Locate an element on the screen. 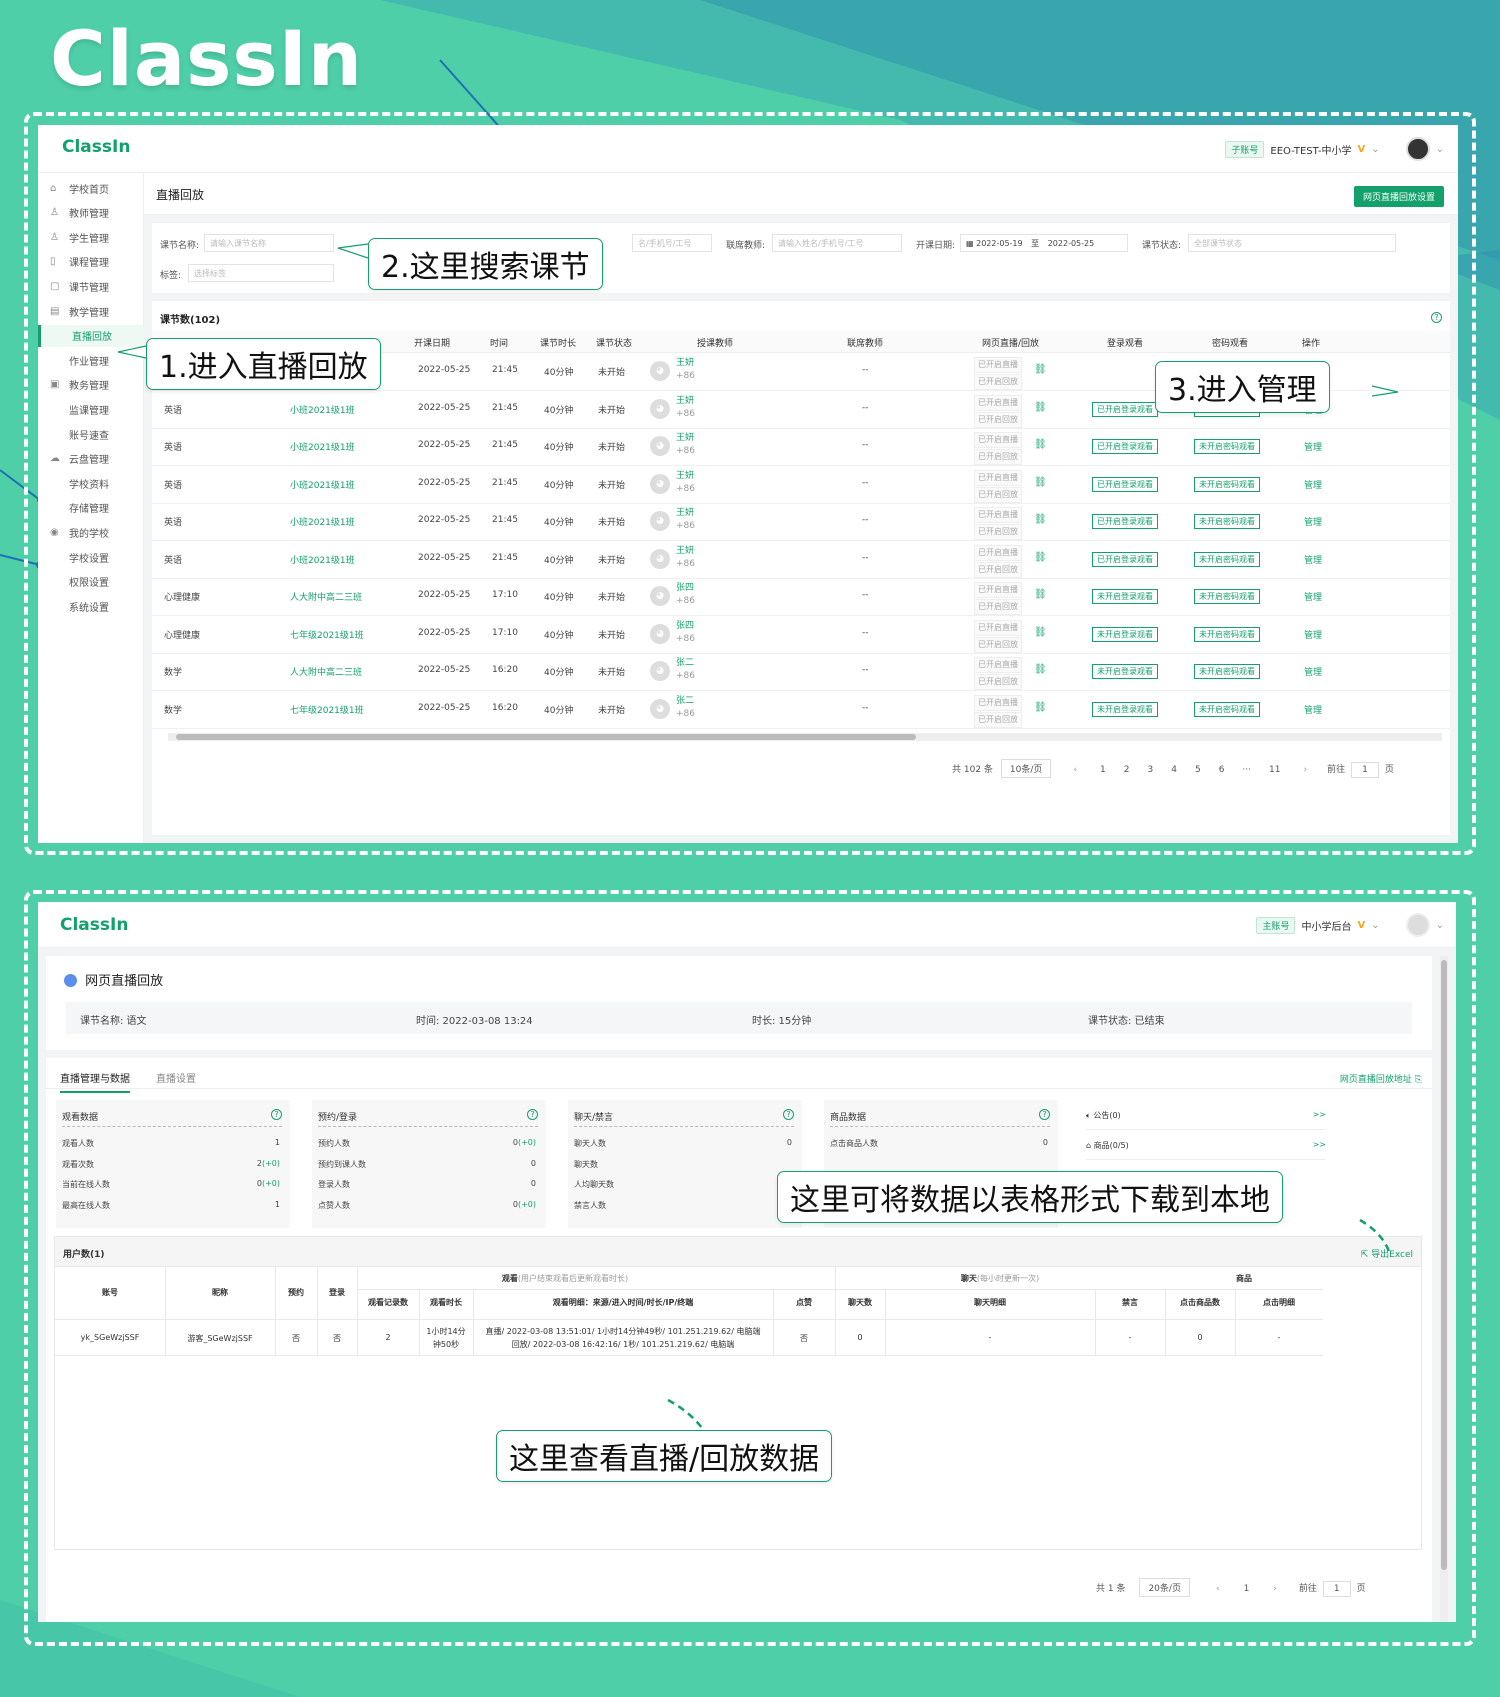 This screenshot has height=1697, width=1500. export-excel-button: ⇱ 导出Excel is located at coordinates (1387, 1253).